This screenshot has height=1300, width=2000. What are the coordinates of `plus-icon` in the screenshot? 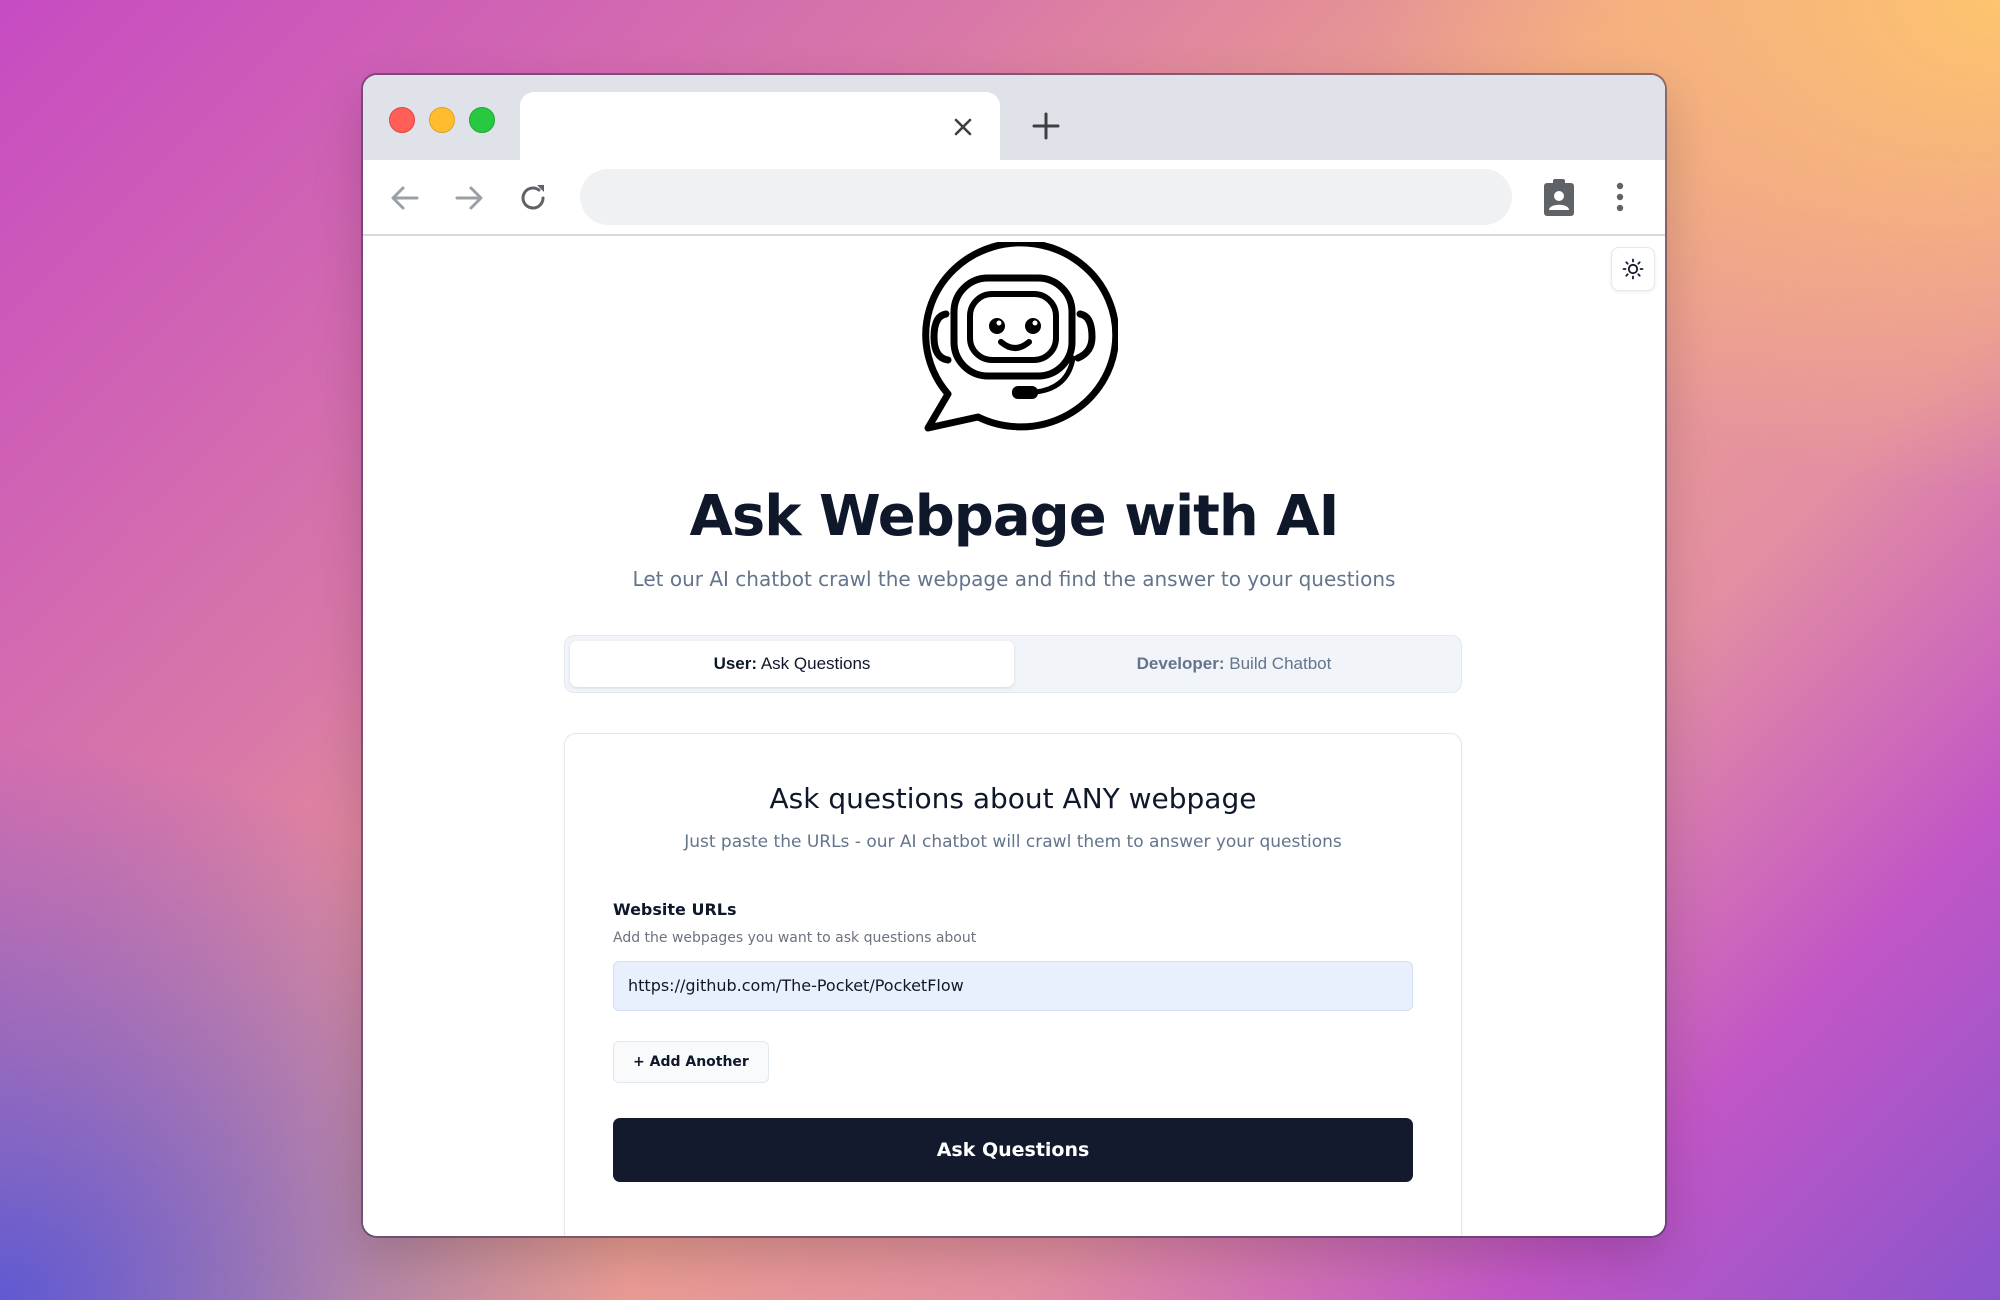 It's located at (1046, 126).